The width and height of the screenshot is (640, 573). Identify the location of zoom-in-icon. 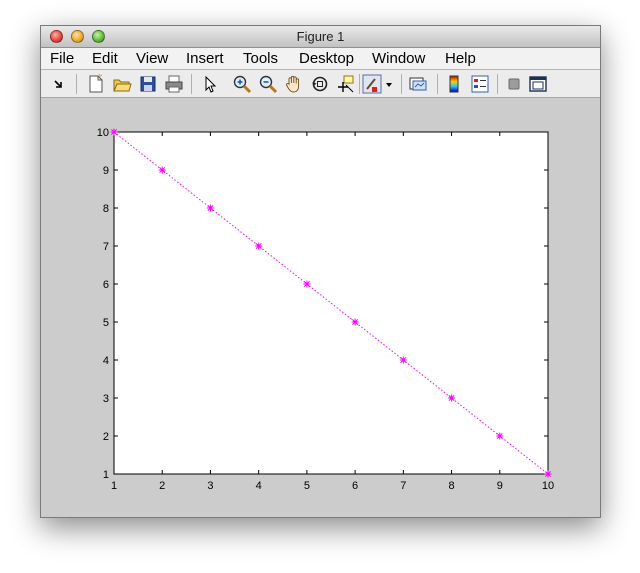
(242, 84).